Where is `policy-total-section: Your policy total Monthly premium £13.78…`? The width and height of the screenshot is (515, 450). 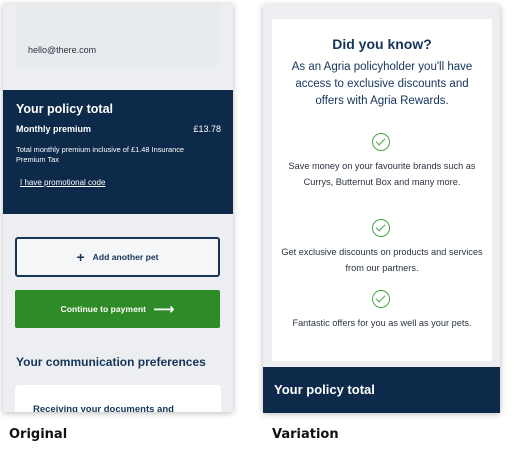 policy-total-section: Your policy total Monthly premium £13.78… is located at coordinates (118, 152).